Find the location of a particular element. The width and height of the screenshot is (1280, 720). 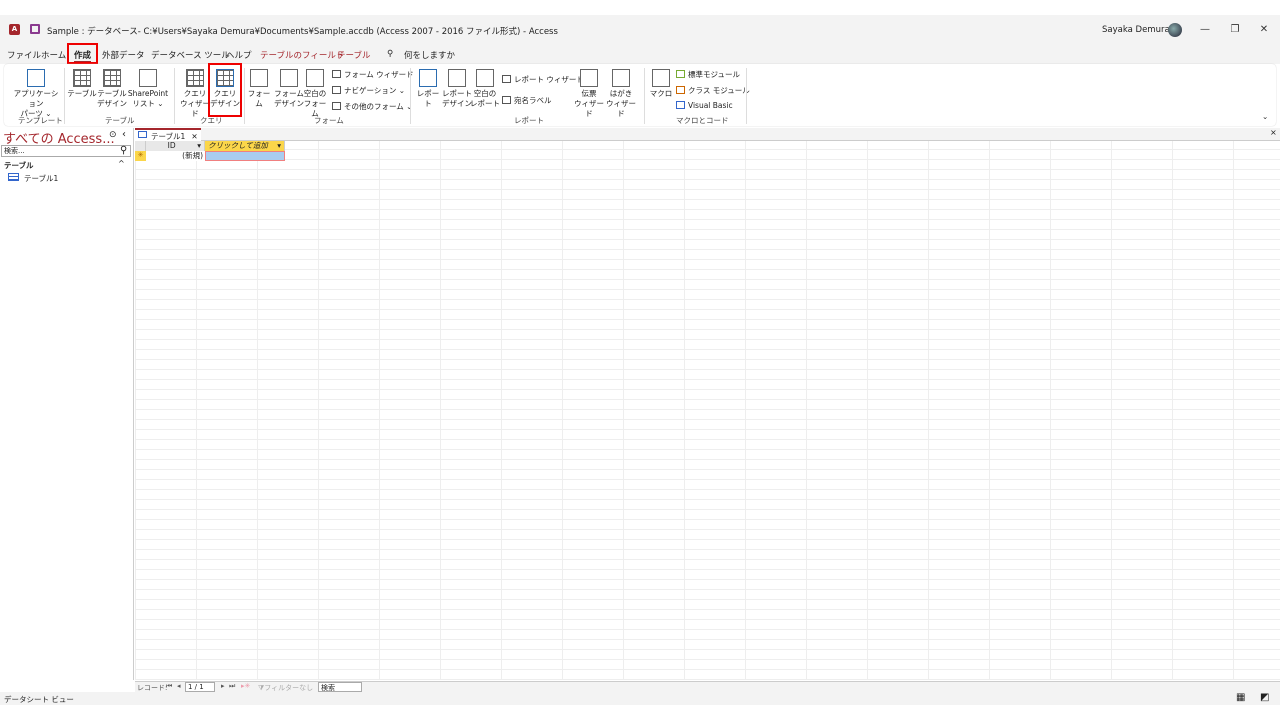

tab-help: ヘルプ is located at coordinates (239, 55).